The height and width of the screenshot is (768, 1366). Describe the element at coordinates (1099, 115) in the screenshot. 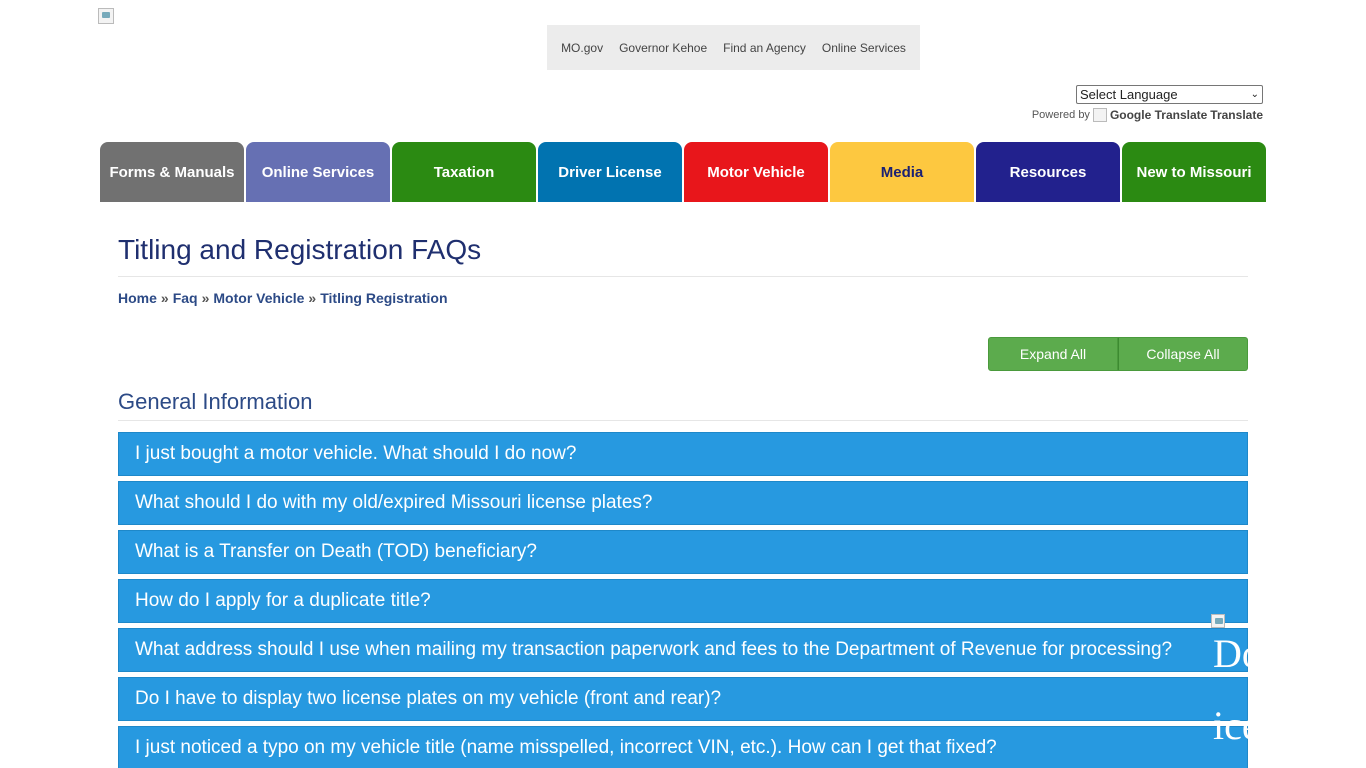

I see `google-translate-logo-icon` at that location.